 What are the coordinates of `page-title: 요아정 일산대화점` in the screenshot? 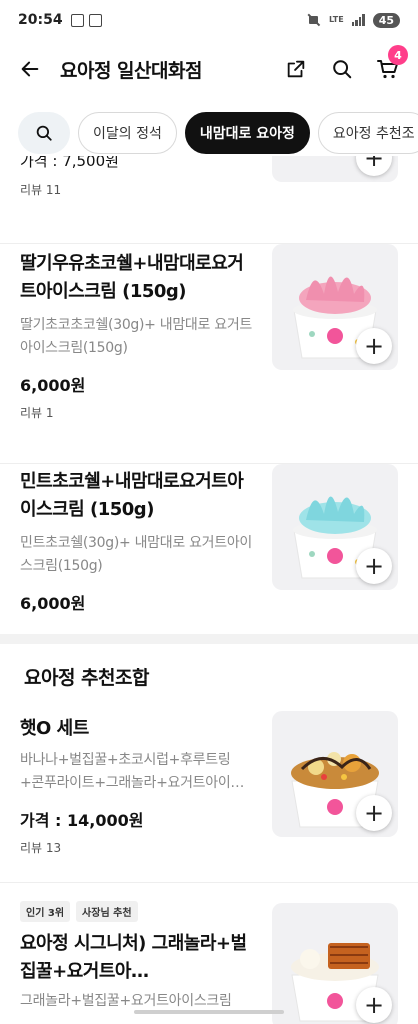 It's located at (131, 70).